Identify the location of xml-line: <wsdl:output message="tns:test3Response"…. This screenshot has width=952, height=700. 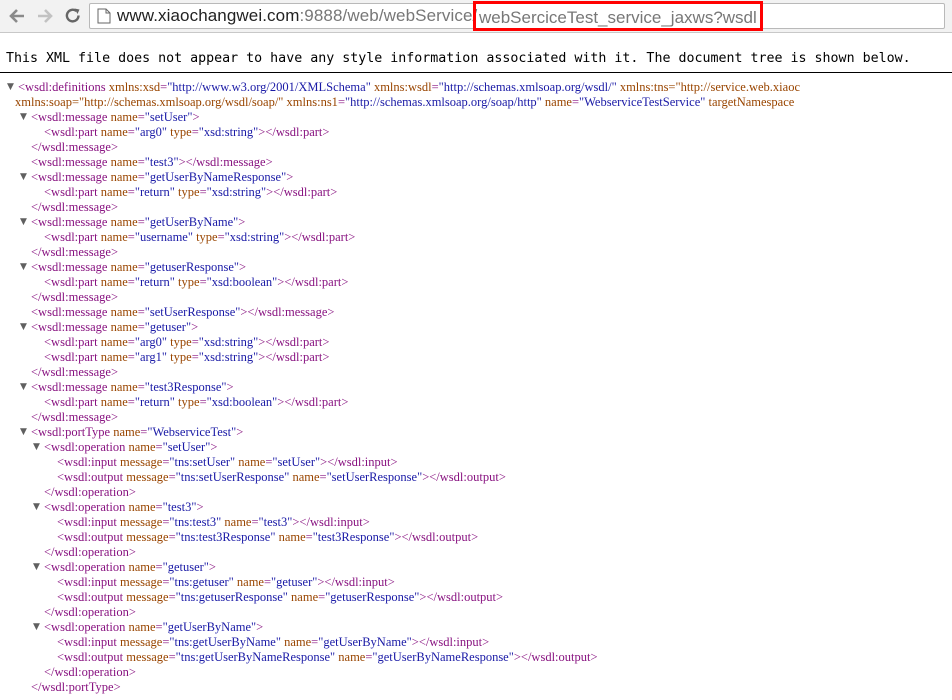
(476, 537).